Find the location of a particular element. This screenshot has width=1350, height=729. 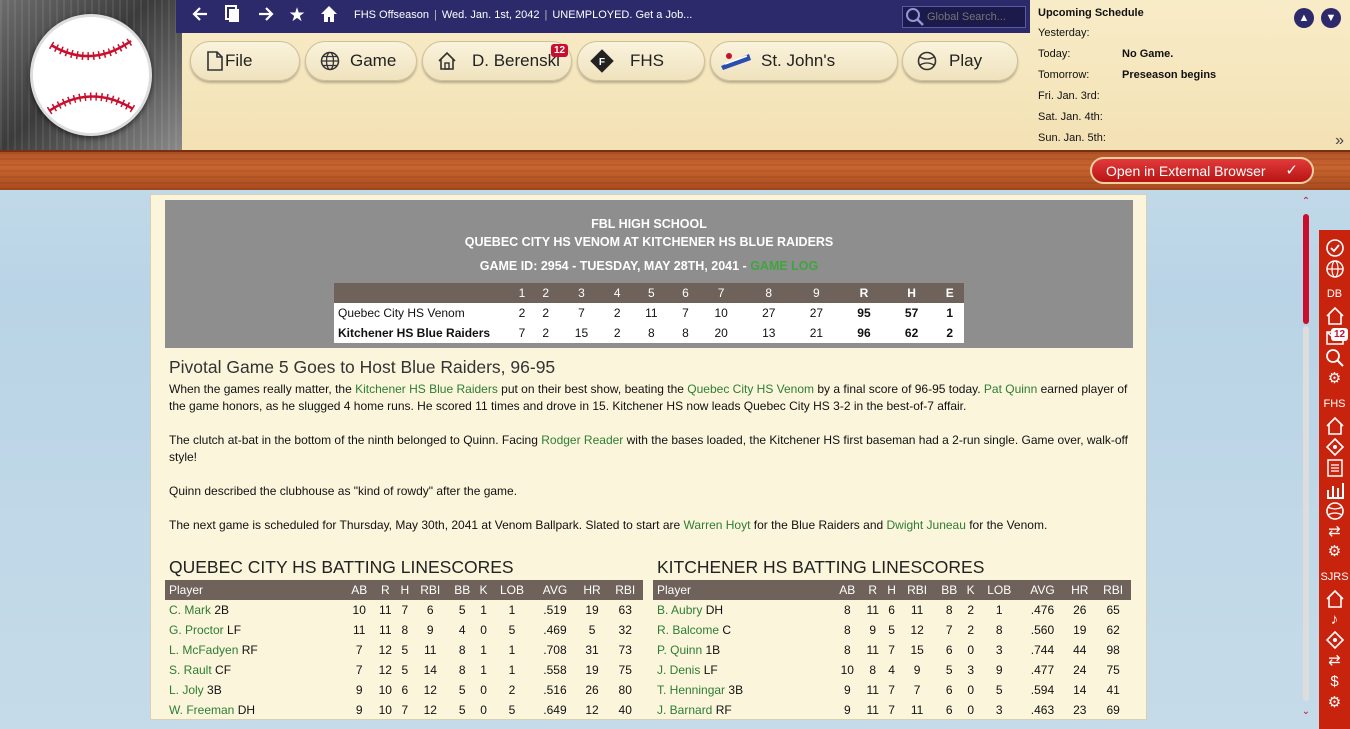

batting-row: C. Mark 2B 10 11 7 6 5 1 1.519 19 63 is located at coordinates (404, 610).